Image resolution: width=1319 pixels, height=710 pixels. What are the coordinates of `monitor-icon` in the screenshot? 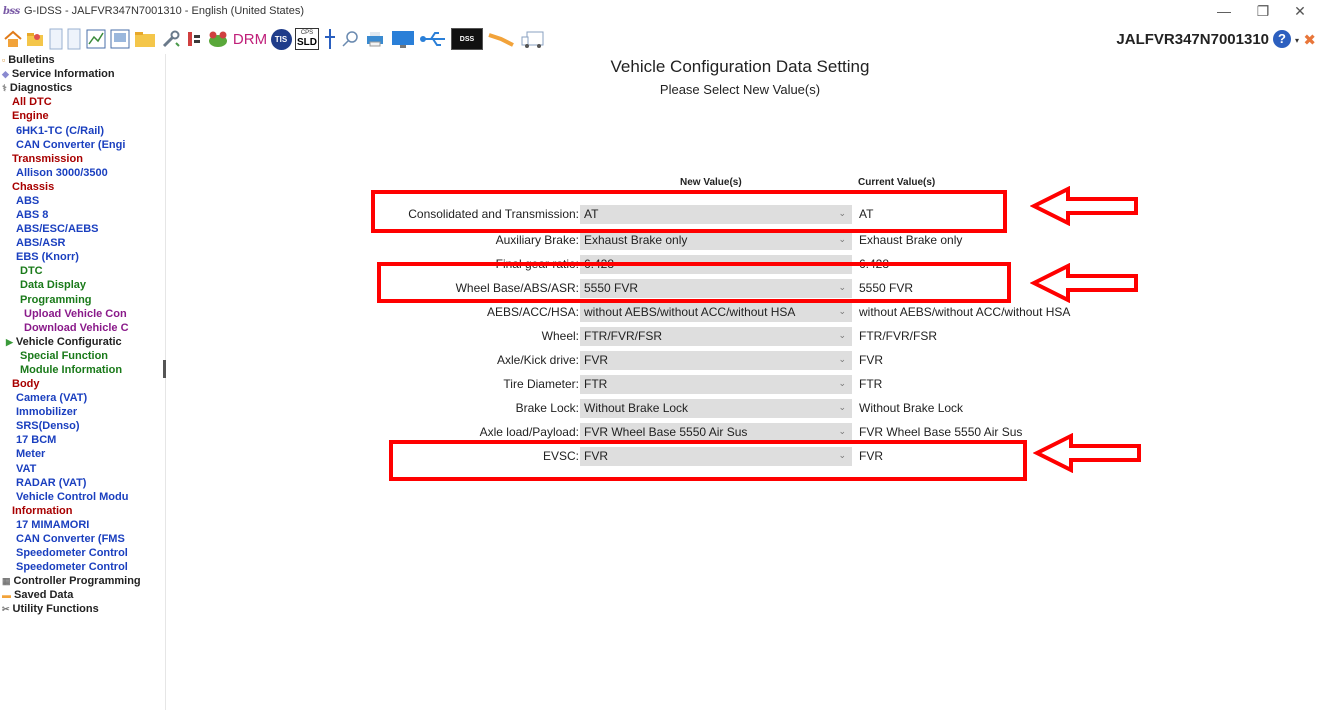 It's located at (403, 39).